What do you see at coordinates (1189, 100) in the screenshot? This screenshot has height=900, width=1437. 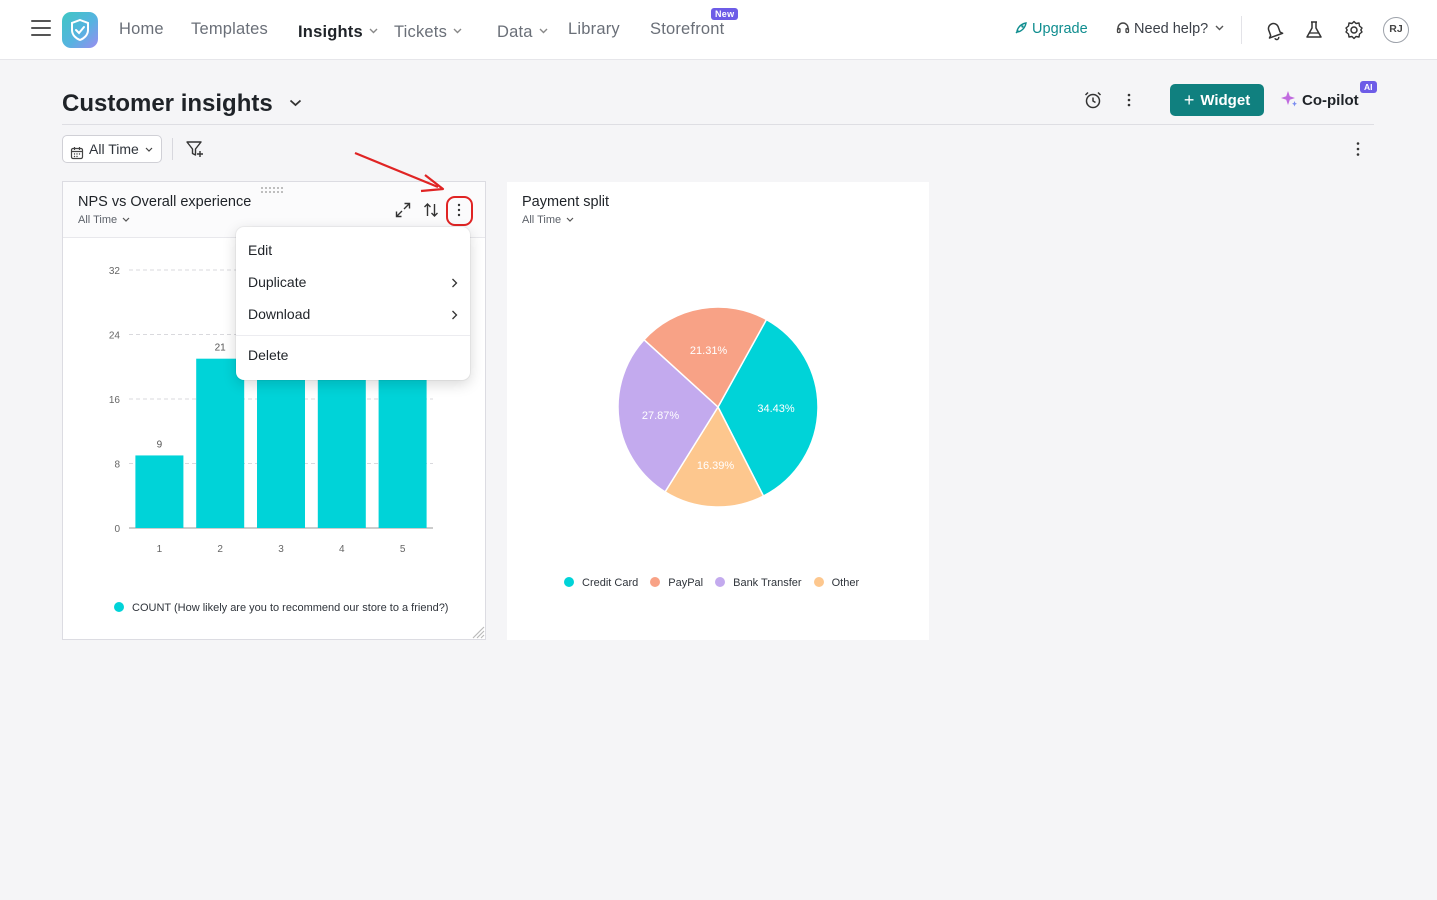 I see `plus-icon: +` at bounding box center [1189, 100].